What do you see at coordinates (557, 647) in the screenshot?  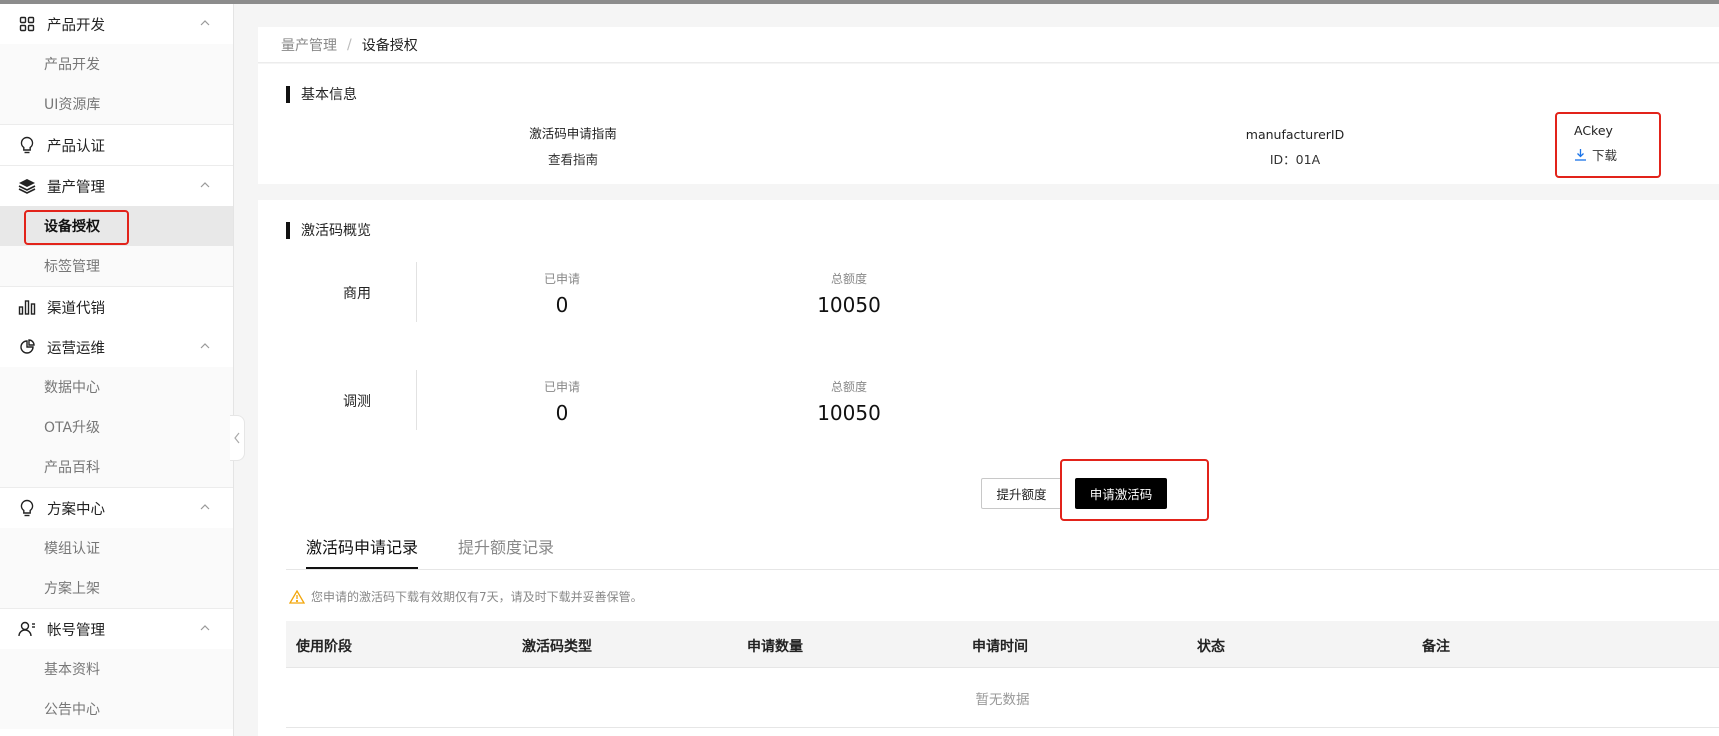 I see `column-header: 激活码类型` at bounding box center [557, 647].